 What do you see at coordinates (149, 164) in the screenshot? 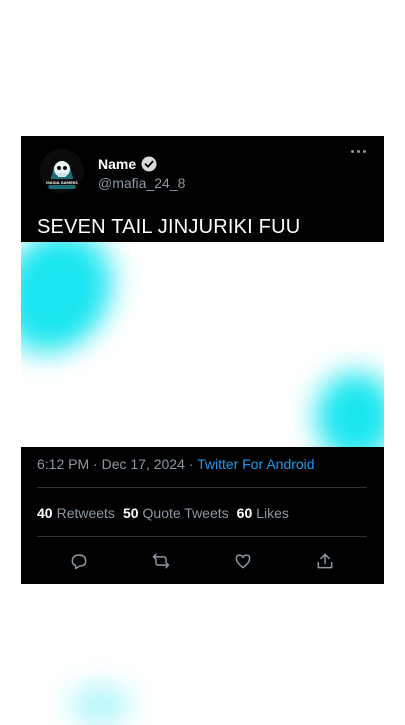
I see `verified-badge-icon` at bounding box center [149, 164].